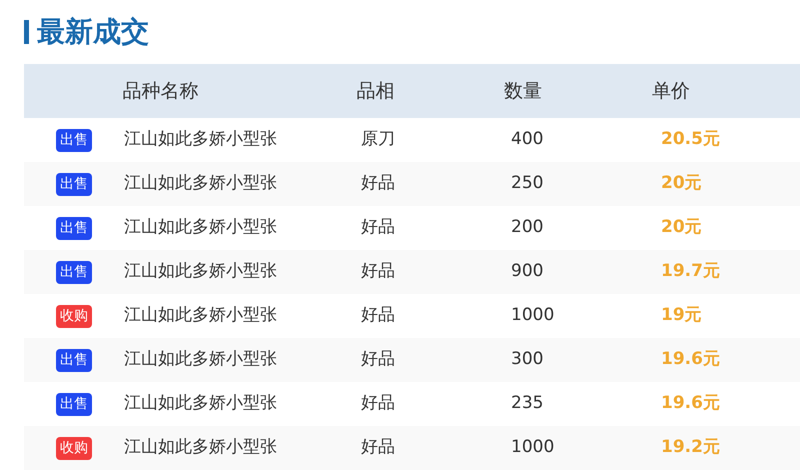  Describe the element at coordinates (681, 315) in the screenshot. I see `price-cell: 19元` at that location.